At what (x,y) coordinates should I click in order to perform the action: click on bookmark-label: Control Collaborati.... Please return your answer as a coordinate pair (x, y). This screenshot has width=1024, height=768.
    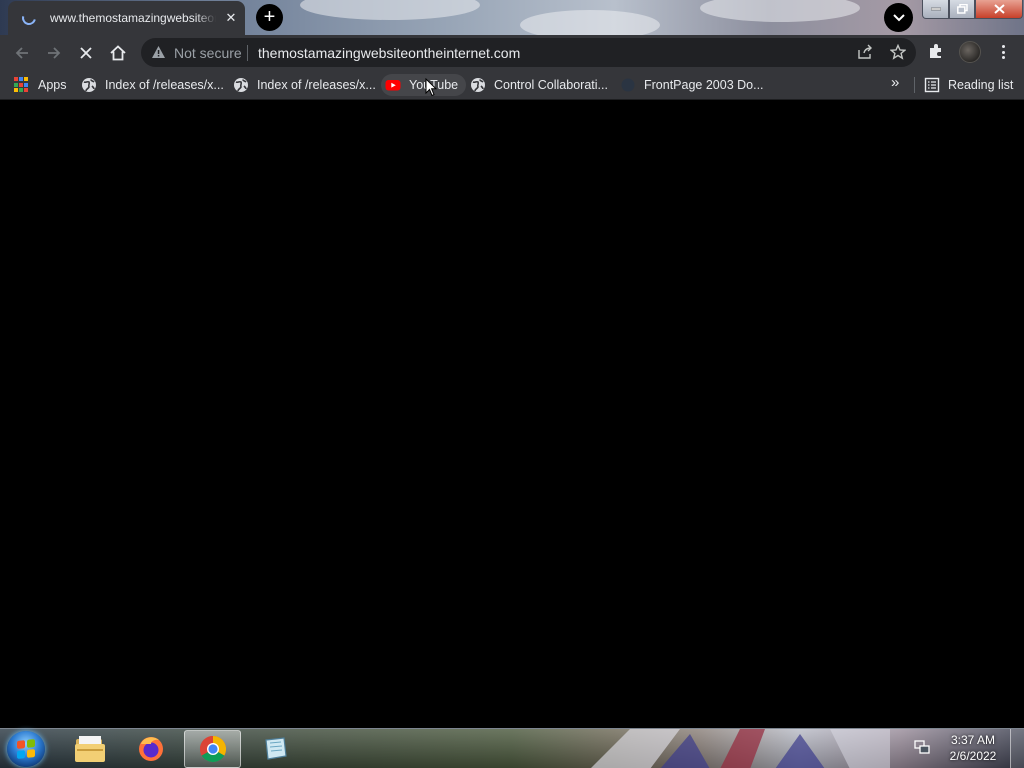
    Looking at the image, I should click on (551, 85).